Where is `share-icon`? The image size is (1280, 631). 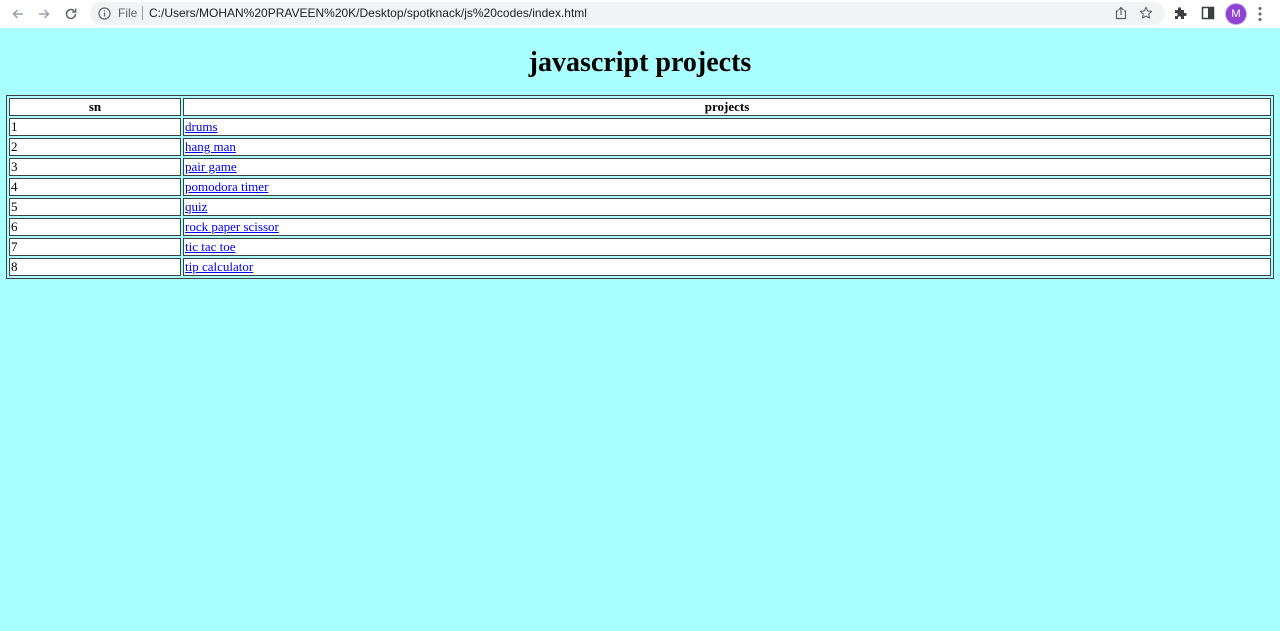
share-icon is located at coordinates (1121, 13).